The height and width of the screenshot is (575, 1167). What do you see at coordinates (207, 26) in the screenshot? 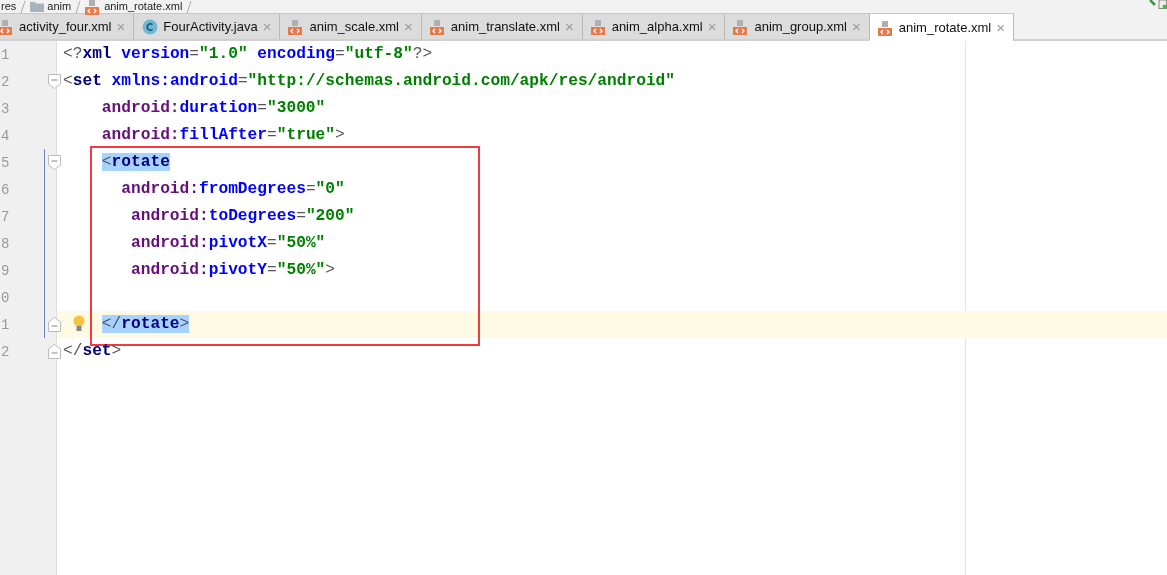
I see `editor-tab: FourActivity.java ×` at bounding box center [207, 26].